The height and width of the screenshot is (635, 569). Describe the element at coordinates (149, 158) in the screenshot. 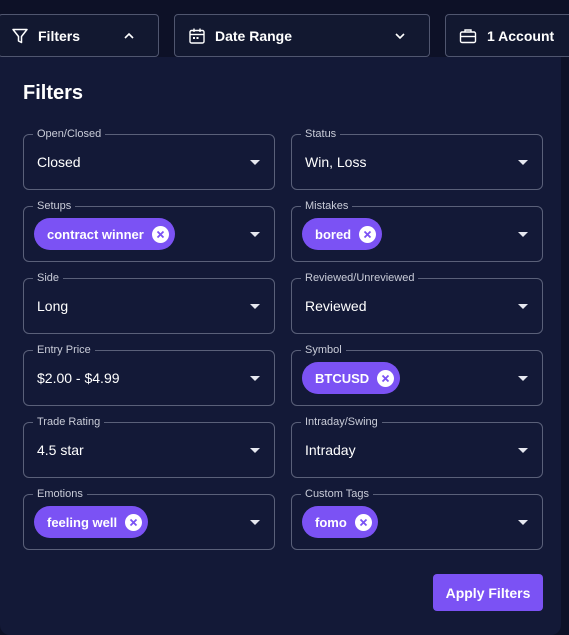

I see `open-closed-select: Open/Closed Closed` at that location.